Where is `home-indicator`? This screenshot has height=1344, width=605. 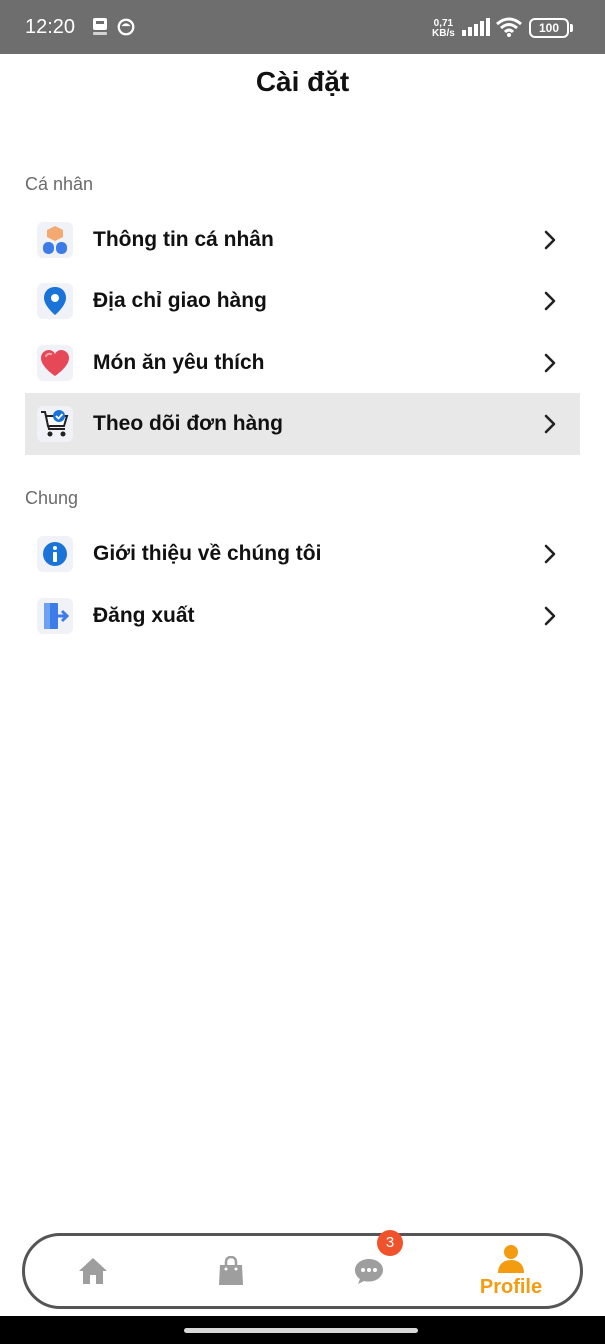 home-indicator is located at coordinates (301, 1330).